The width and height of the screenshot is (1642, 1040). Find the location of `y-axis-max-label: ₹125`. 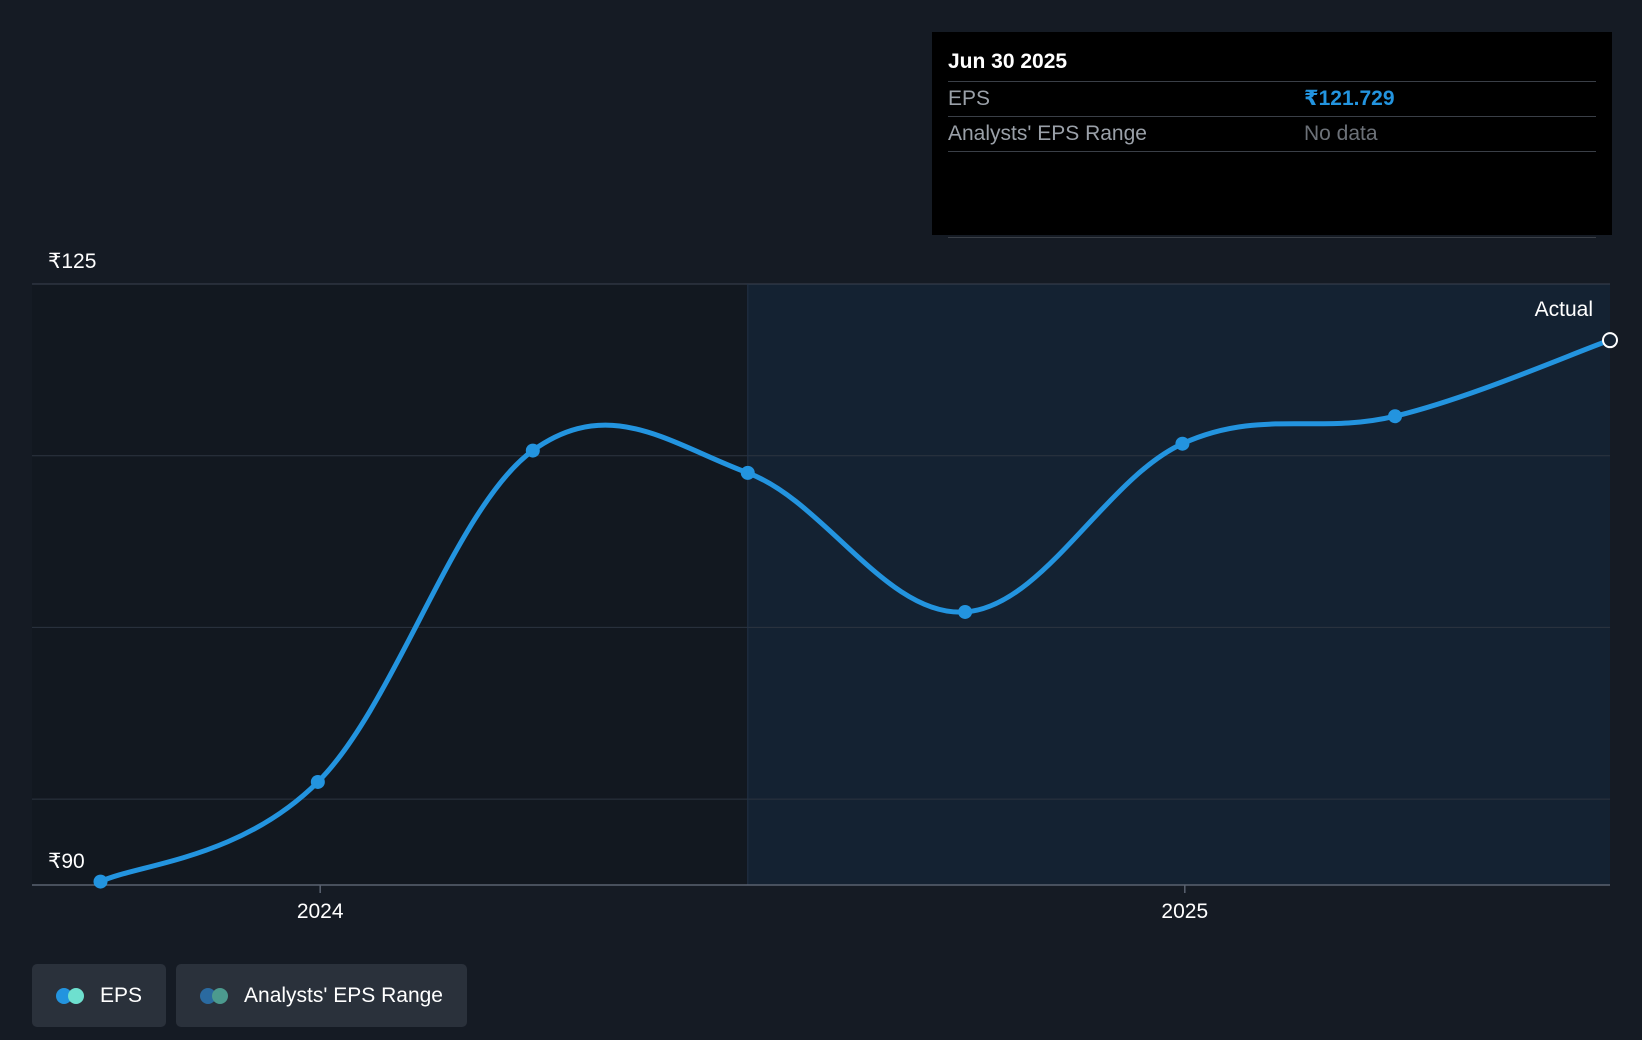

y-axis-max-label: ₹125 is located at coordinates (72, 261).